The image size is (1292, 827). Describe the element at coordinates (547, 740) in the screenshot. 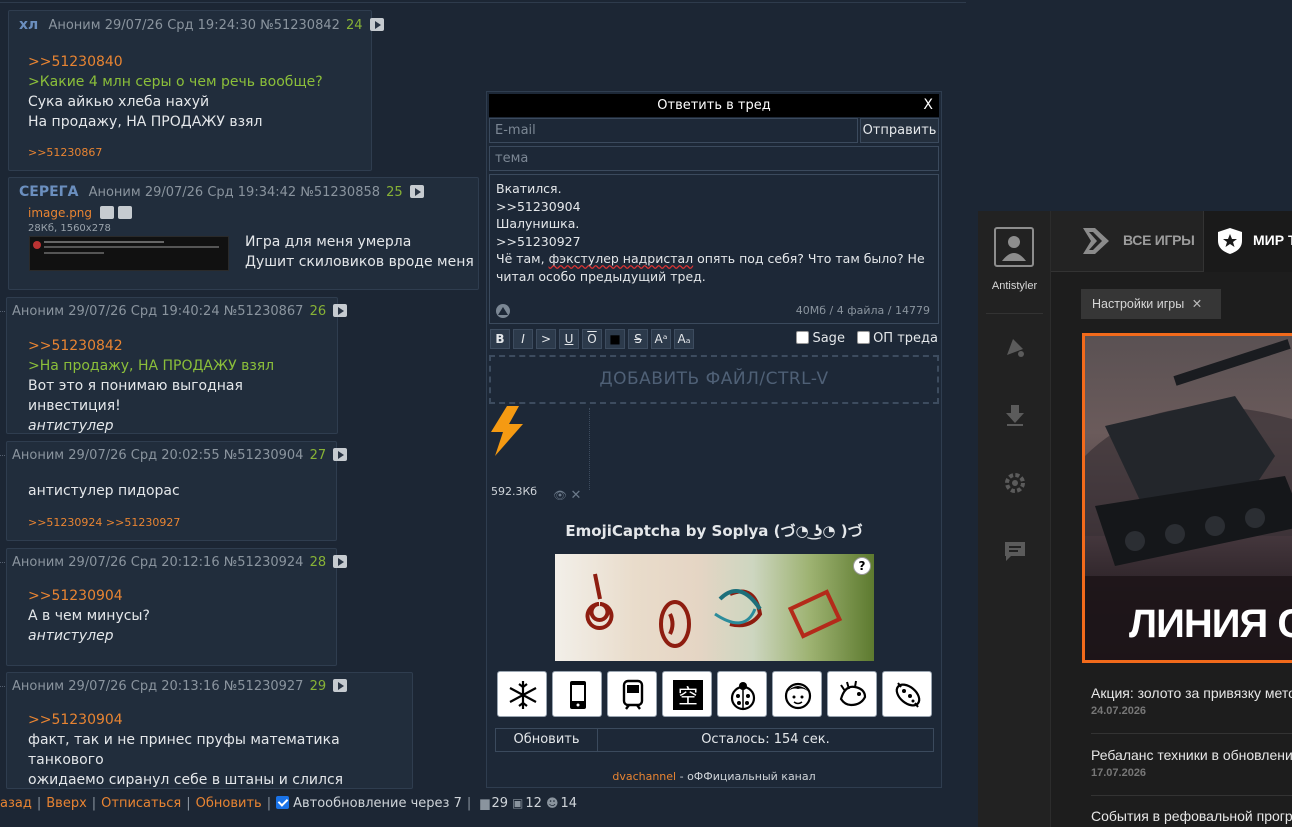

I see `captcha-refresh-button: Обновить` at that location.